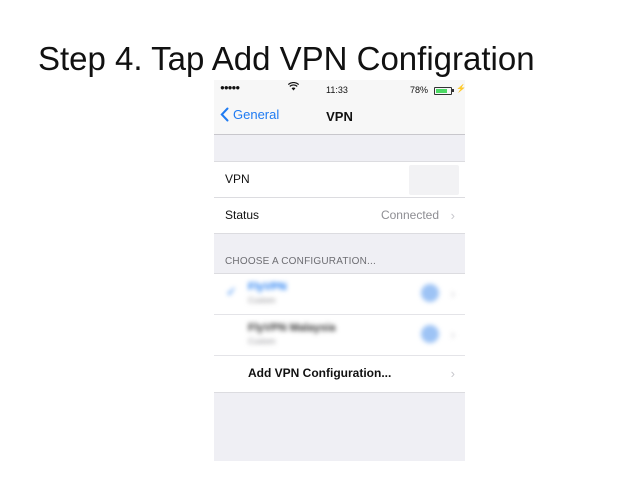 The width and height of the screenshot is (638, 479). What do you see at coordinates (434, 180) in the screenshot?
I see `vpn-toggle` at bounding box center [434, 180].